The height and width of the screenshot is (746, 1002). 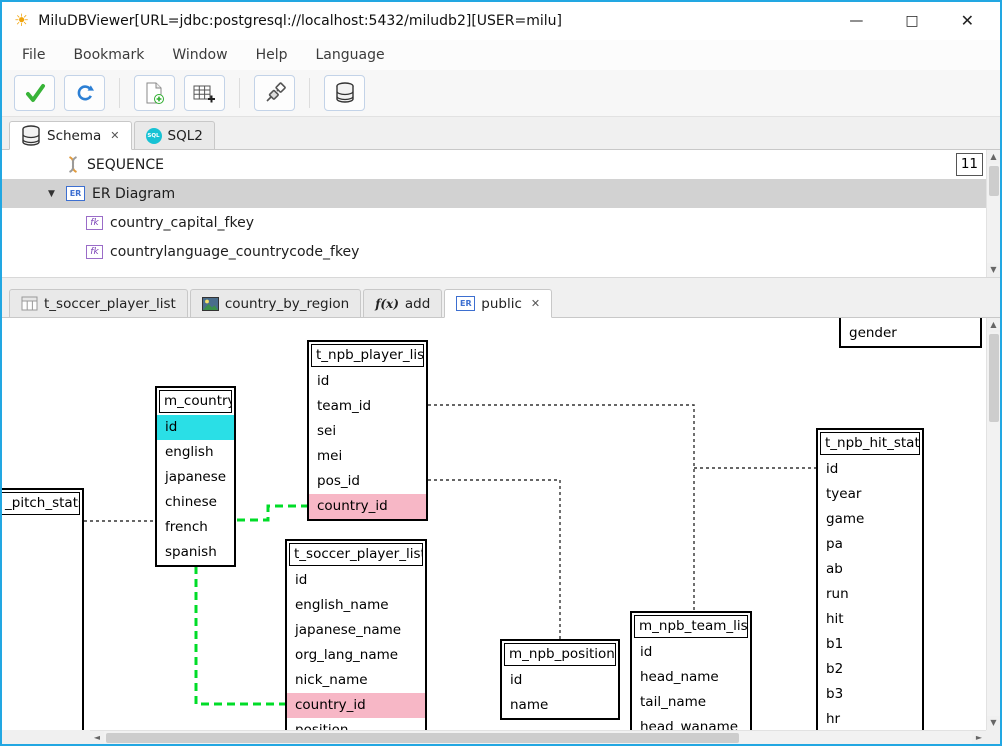 I want to click on scroll-left-icon: ◄, so click(x=97, y=737).